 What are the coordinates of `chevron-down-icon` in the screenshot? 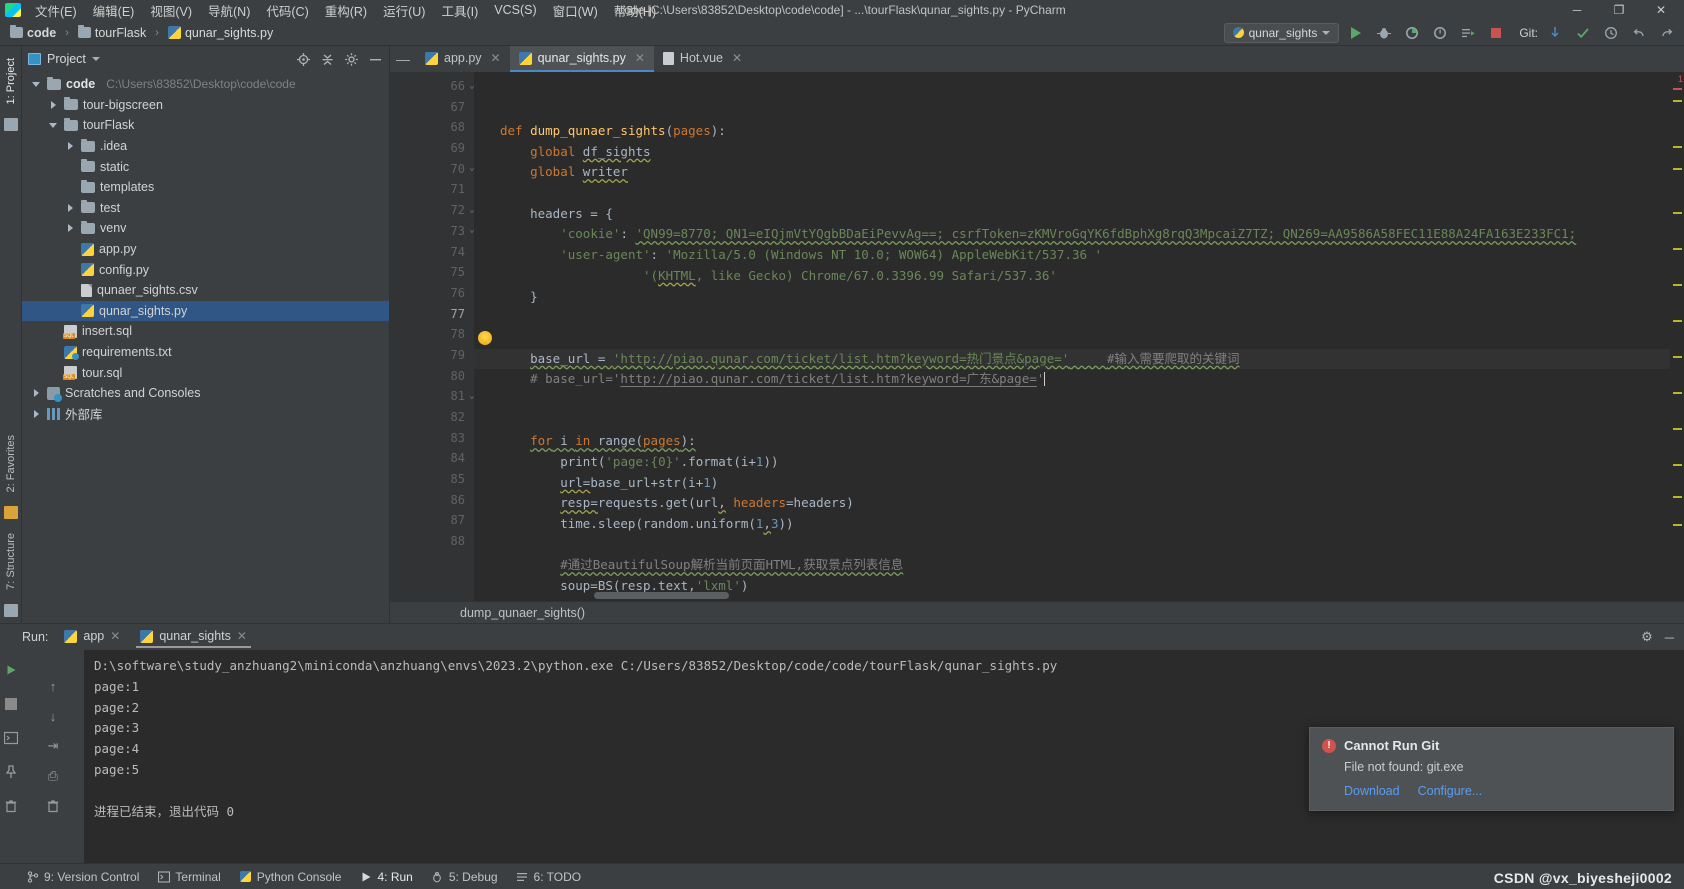 It's located at (95, 59).